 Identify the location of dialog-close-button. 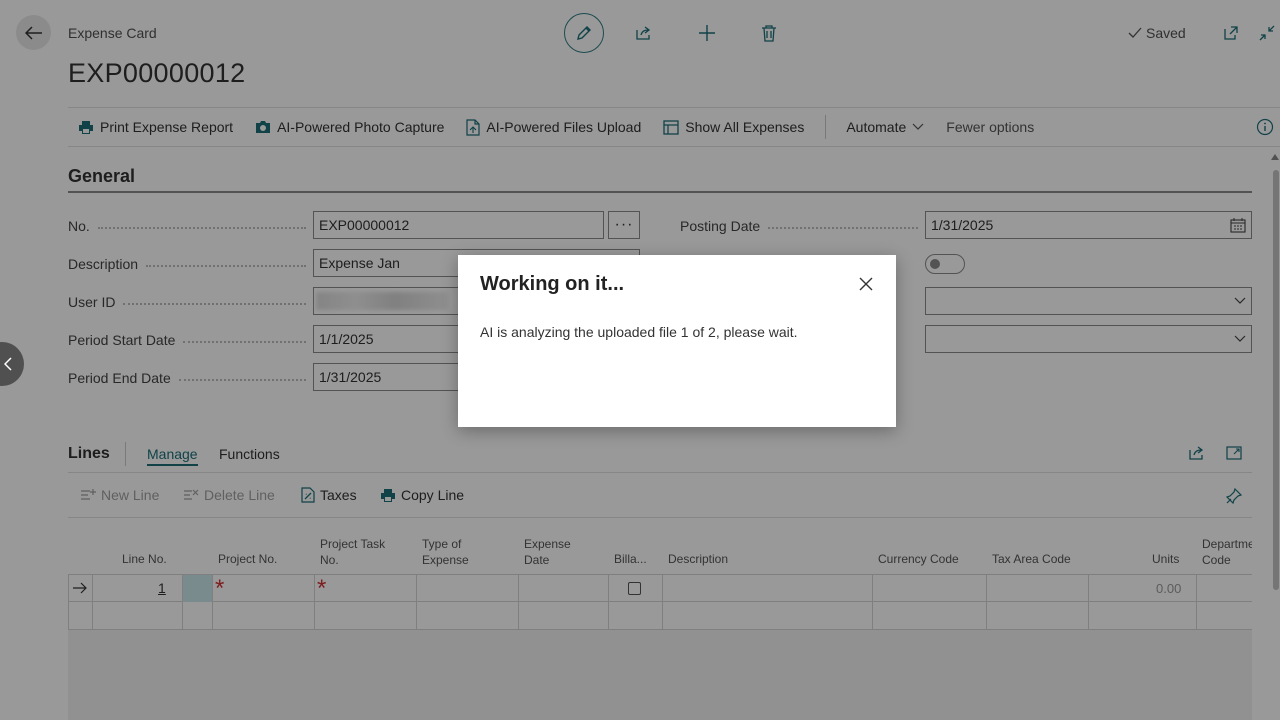
(866, 284).